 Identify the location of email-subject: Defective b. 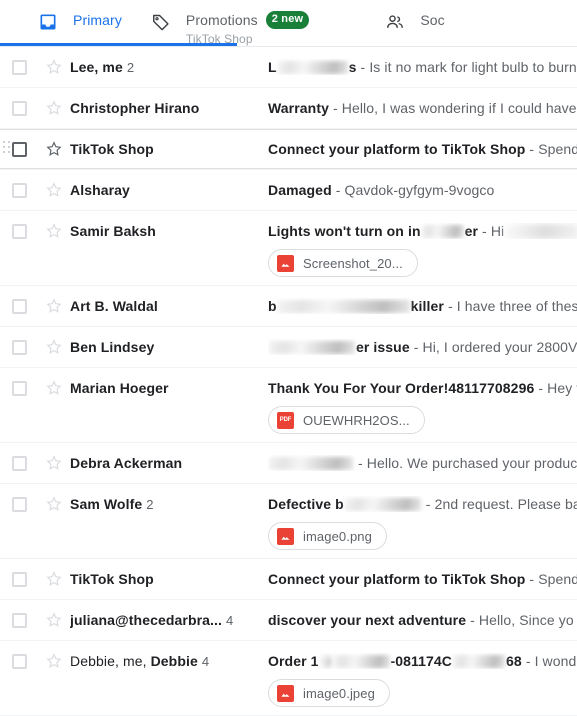
(306, 504).